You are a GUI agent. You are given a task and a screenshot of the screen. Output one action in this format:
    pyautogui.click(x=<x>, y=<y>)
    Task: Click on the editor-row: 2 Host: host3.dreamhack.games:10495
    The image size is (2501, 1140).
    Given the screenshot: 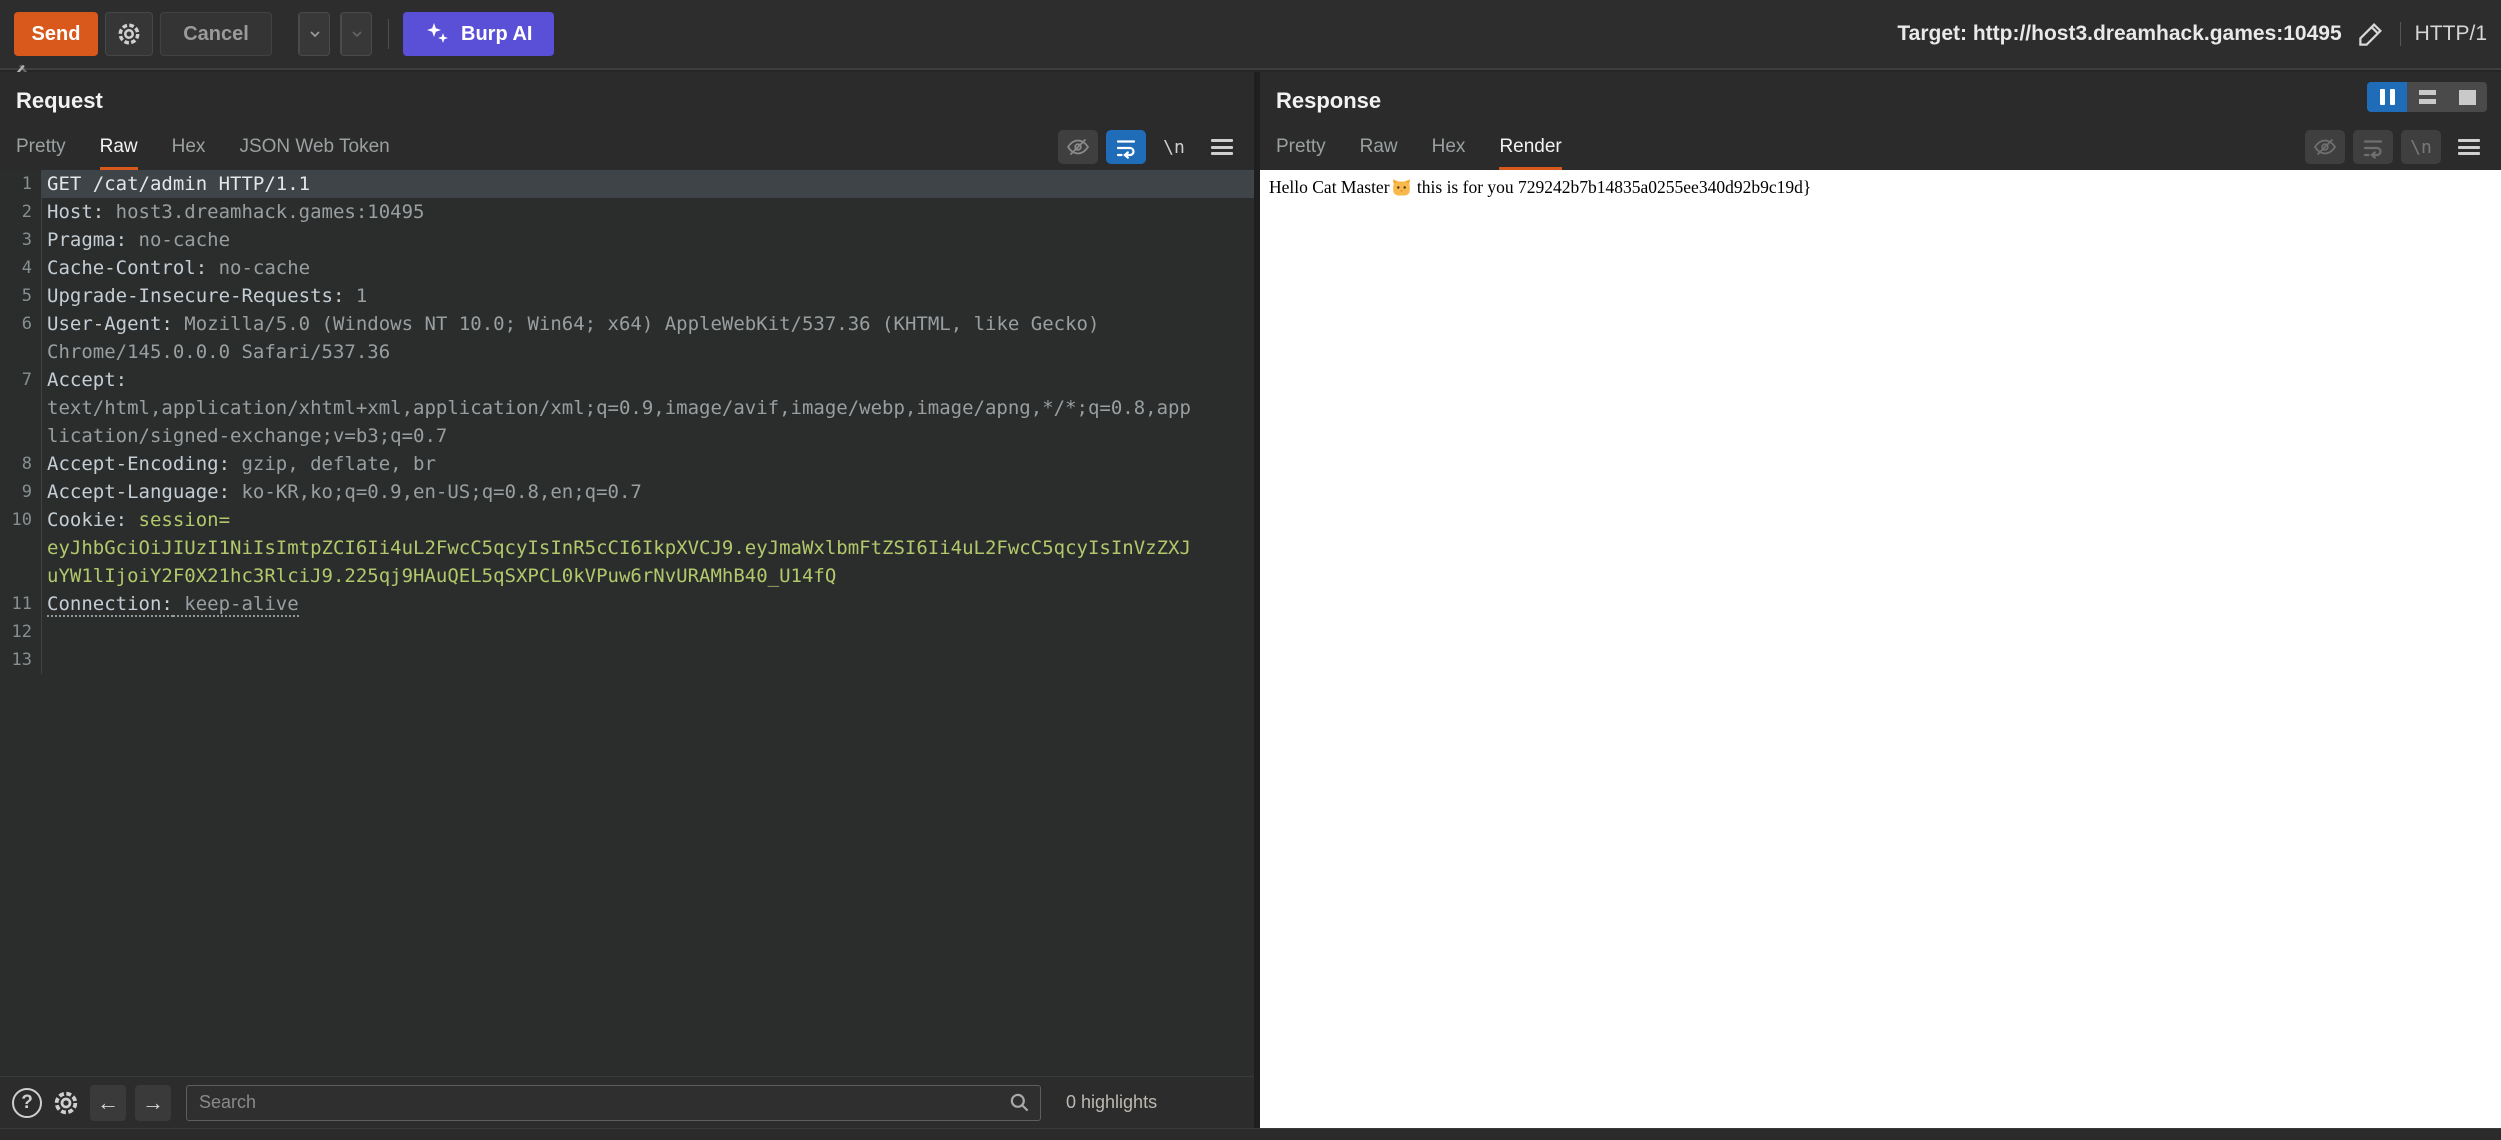 What is the action you would take?
    pyautogui.click(x=627, y=212)
    